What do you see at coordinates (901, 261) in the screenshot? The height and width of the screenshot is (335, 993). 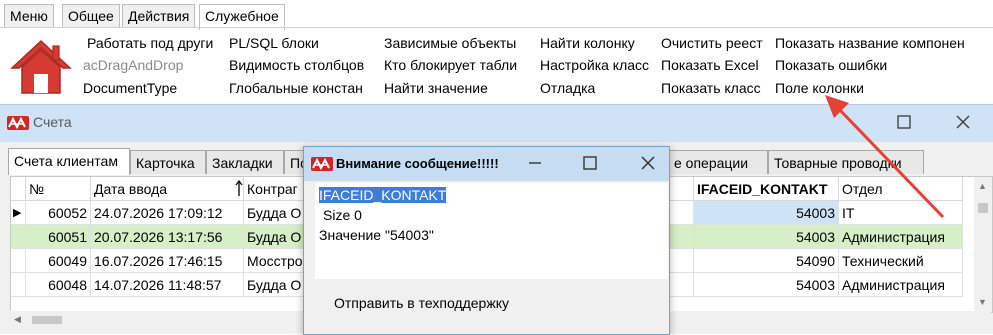 I see `cell-department: Технический` at bounding box center [901, 261].